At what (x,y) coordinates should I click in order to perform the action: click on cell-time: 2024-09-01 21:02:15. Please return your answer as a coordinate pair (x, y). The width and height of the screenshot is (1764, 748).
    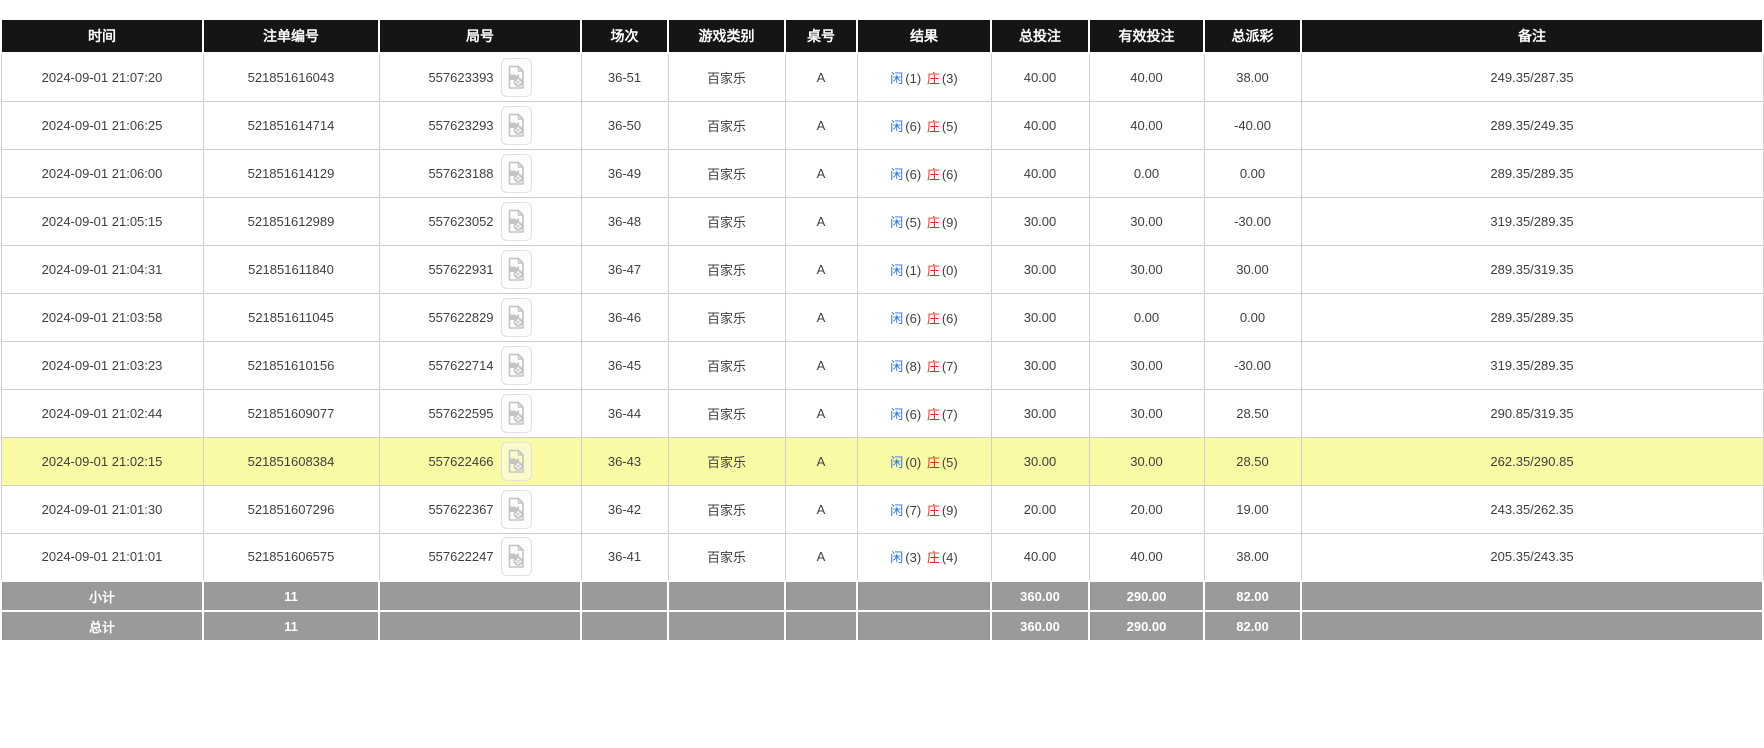
    Looking at the image, I should click on (102, 461).